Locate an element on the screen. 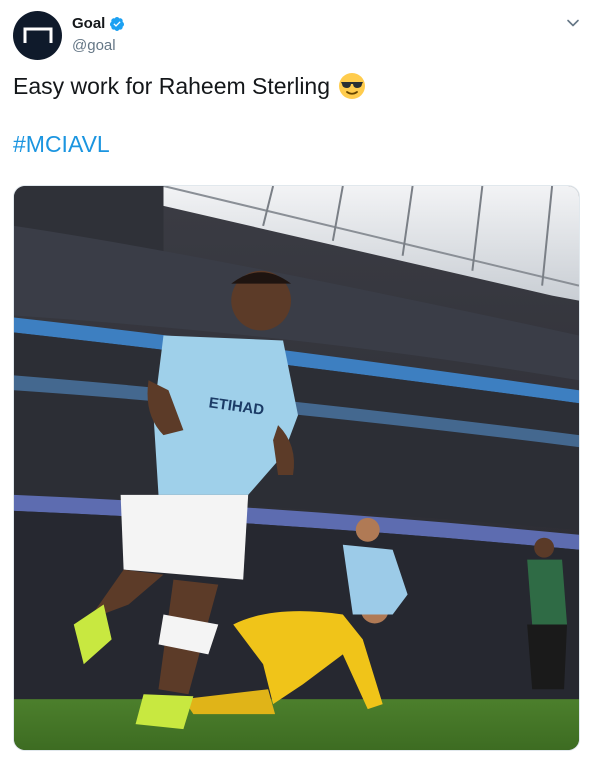 The height and width of the screenshot is (767, 594). tweet-text-body: Easy work for Raheem Sterling is located at coordinates (172, 86).